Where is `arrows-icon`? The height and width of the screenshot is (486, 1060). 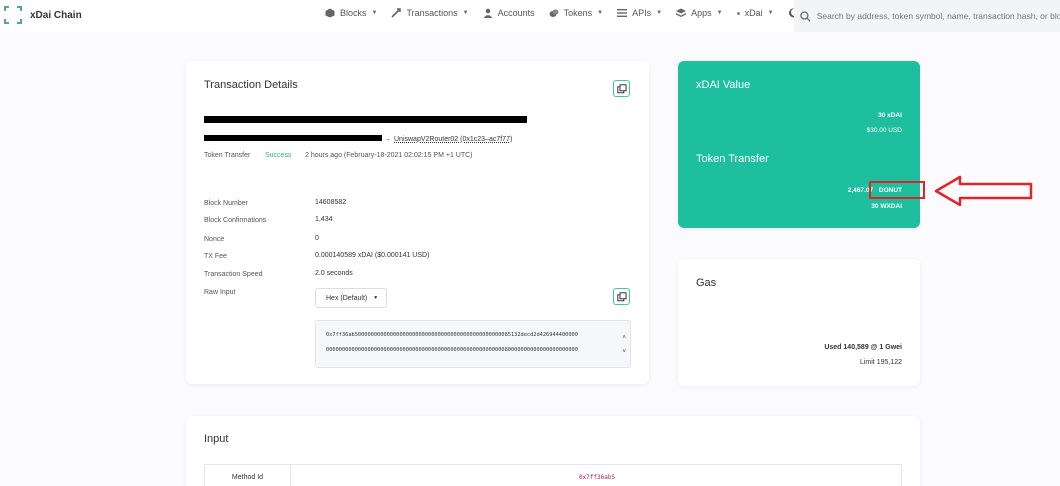
arrows-icon is located at coordinates (396, 13).